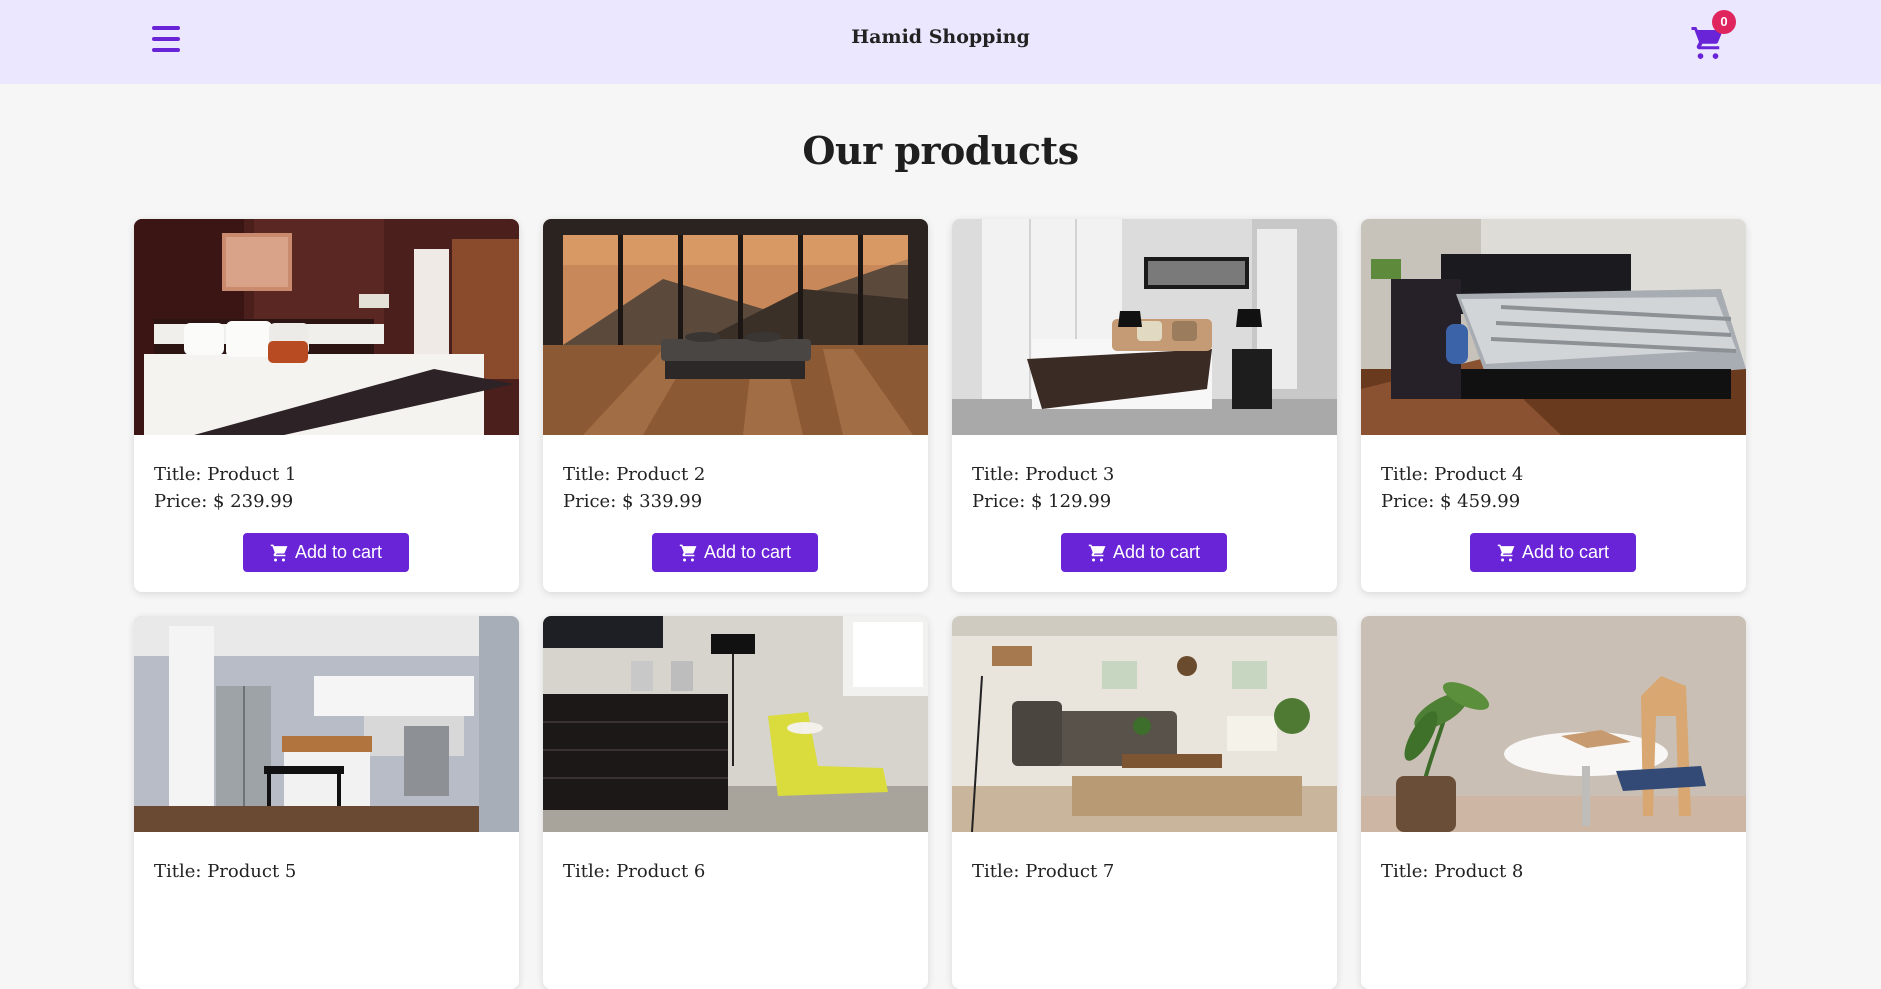 This screenshot has width=1881, height=989. What do you see at coordinates (633, 501) in the screenshot?
I see `product-price: Price: $ 339.99` at bounding box center [633, 501].